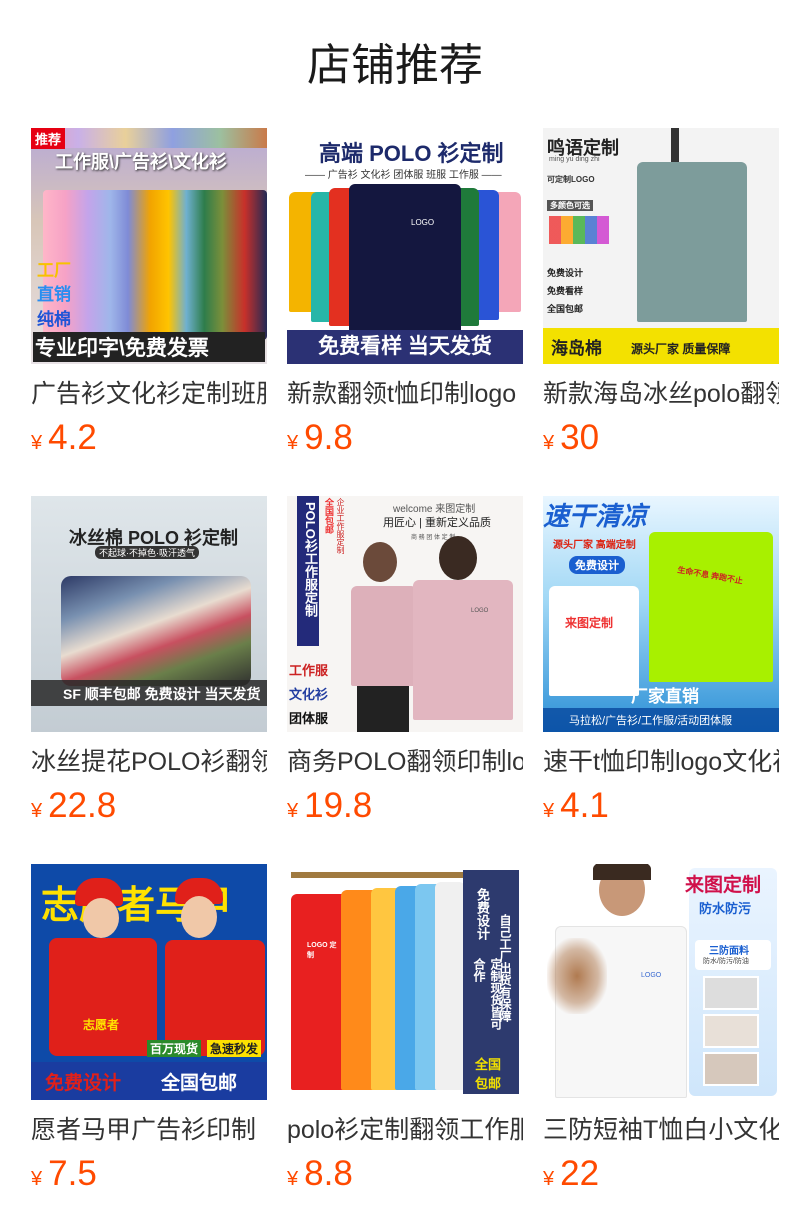 This screenshot has width=790, height=1232. Describe the element at coordinates (580, 1173) in the screenshot. I see `price-value: 22` at that location.